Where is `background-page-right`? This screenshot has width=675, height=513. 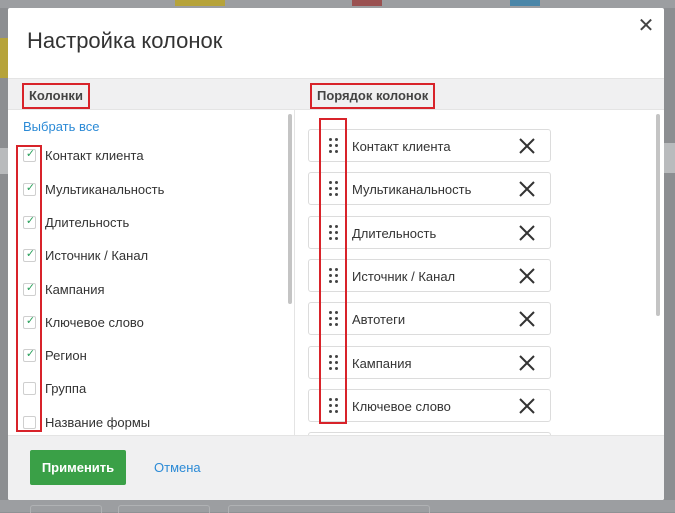 background-page-right is located at coordinates (669, 254).